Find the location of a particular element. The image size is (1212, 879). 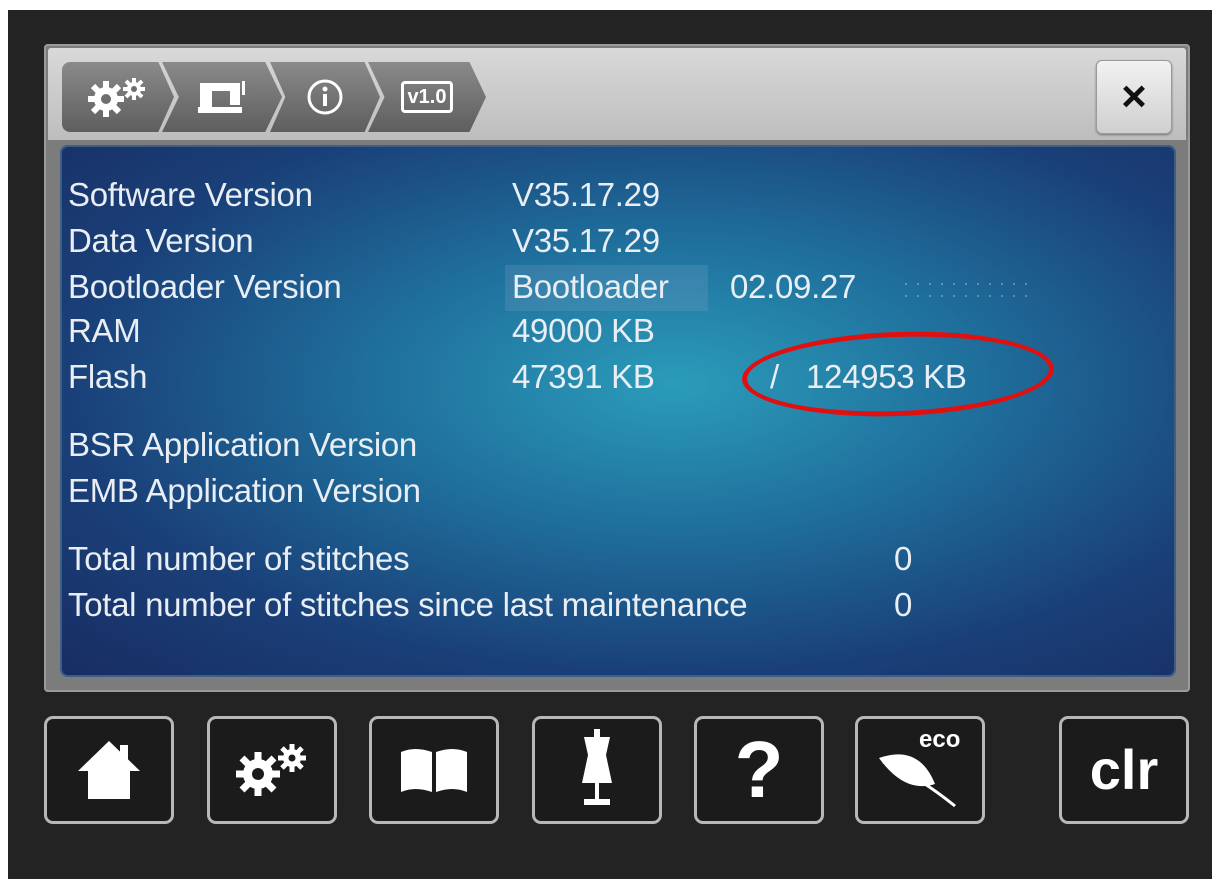

total-stitches-value: 0 is located at coordinates (903, 558).